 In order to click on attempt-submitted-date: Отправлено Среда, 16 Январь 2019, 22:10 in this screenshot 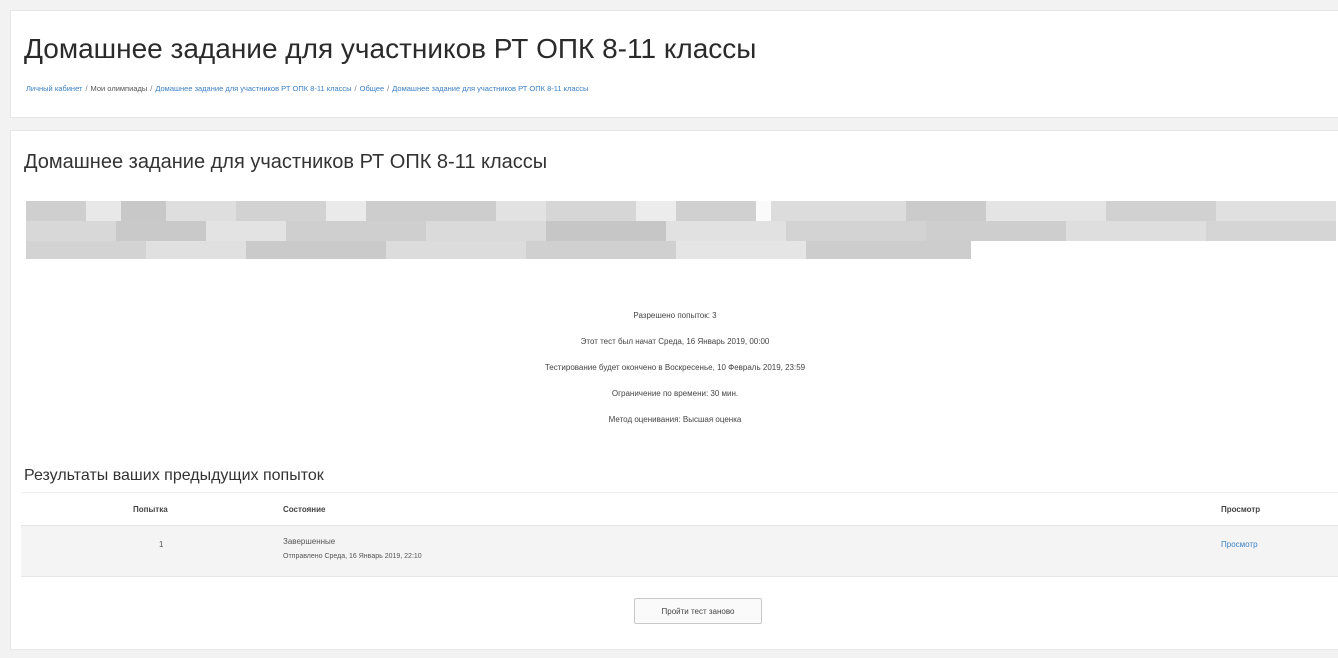, I will do `click(352, 556)`.